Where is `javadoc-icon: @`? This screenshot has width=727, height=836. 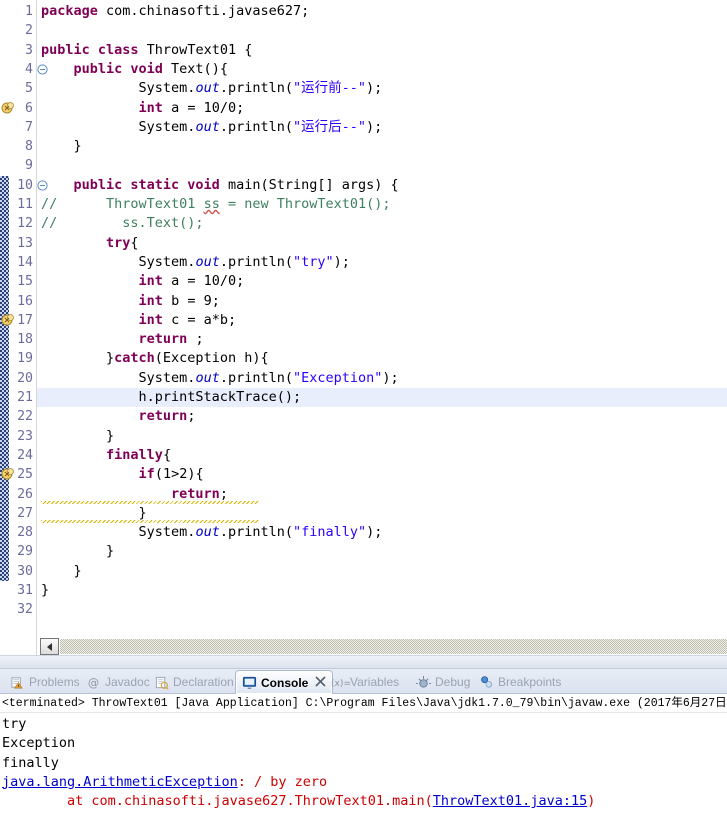 javadoc-icon: @ is located at coordinates (93, 682).